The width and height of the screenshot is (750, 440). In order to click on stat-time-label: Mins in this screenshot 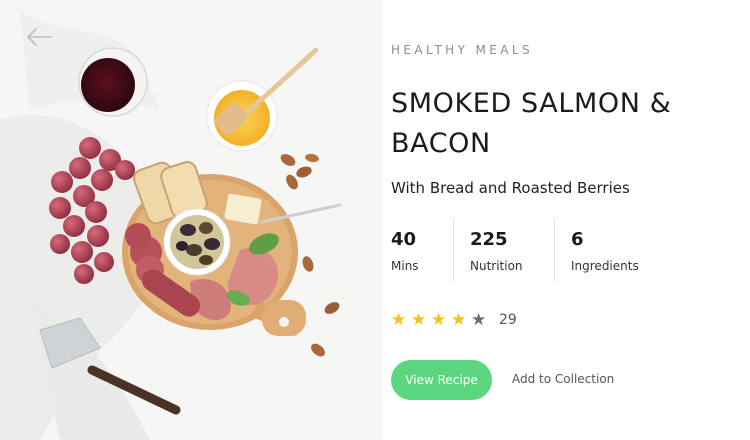, I will do `click(405, 266)`.